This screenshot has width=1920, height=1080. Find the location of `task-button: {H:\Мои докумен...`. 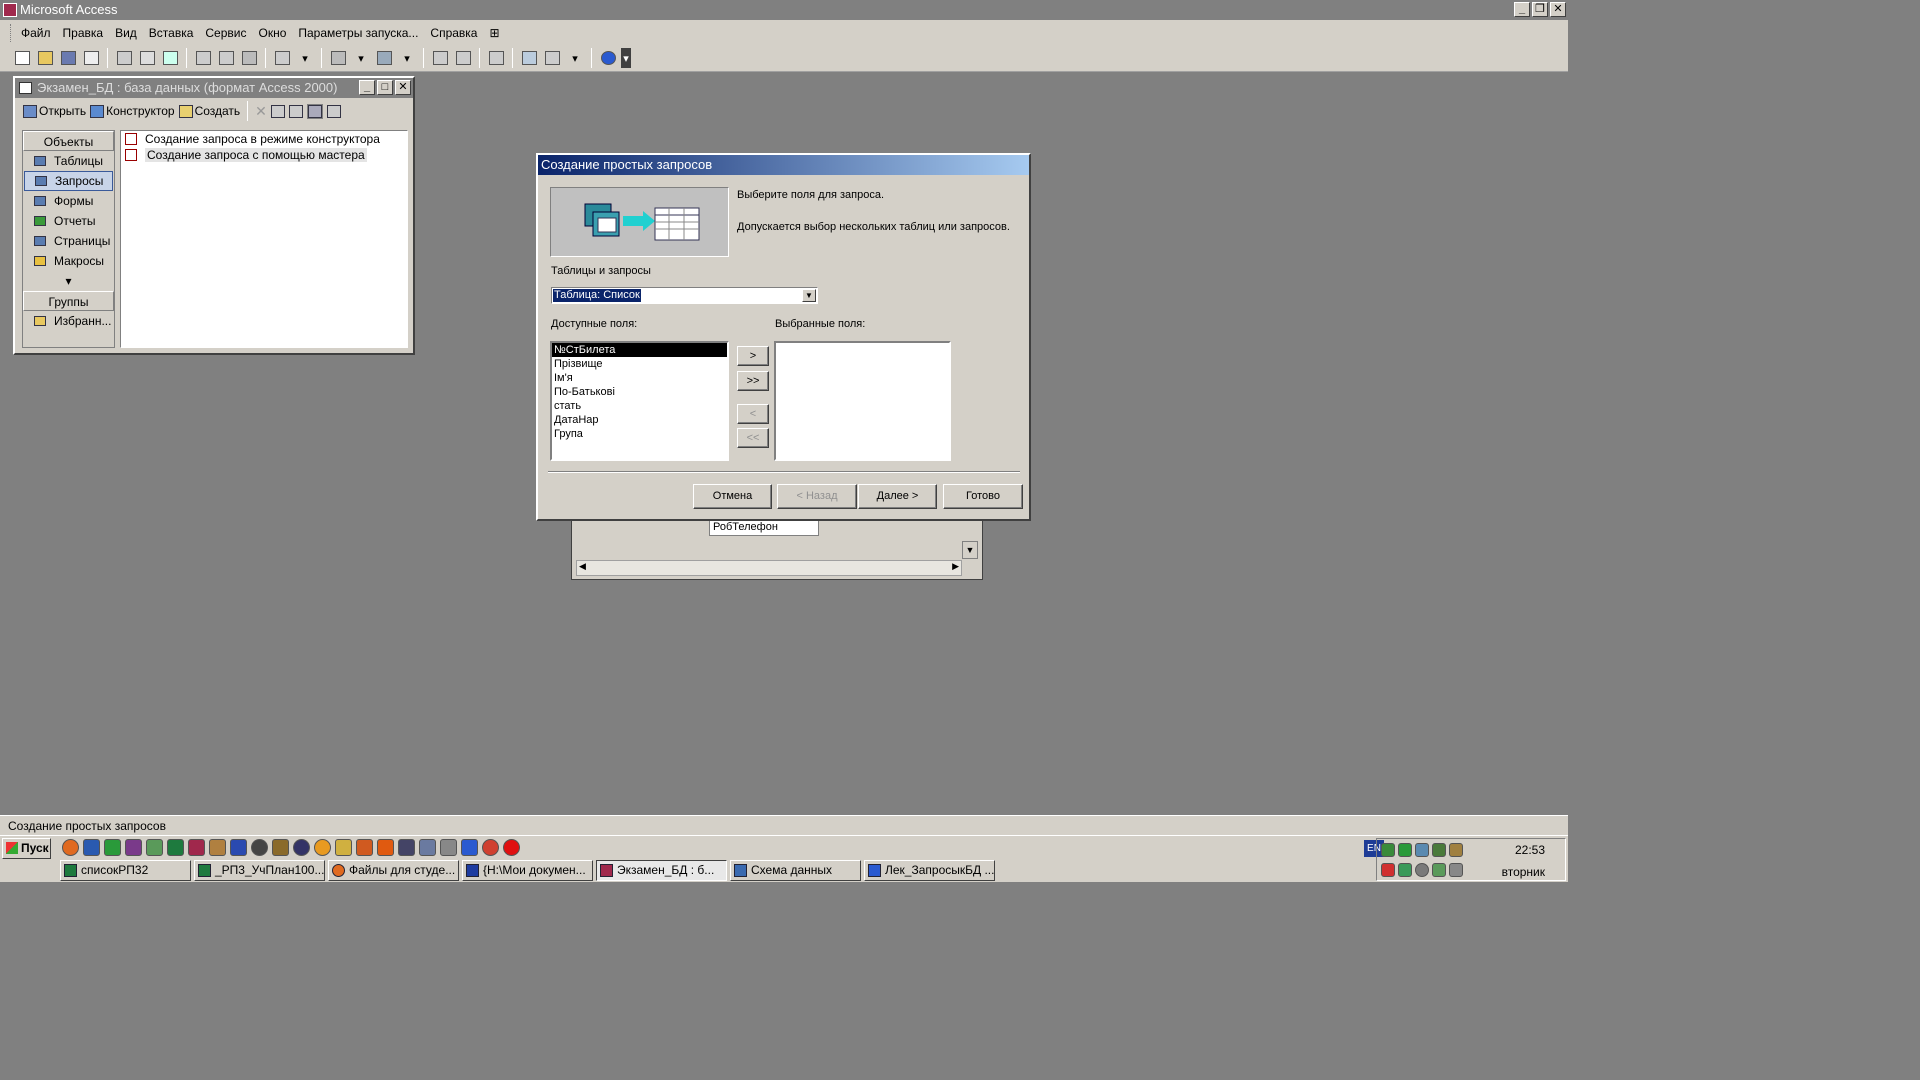

task-button: {H:\Мои докумен... is located at coordinates (527, 870).